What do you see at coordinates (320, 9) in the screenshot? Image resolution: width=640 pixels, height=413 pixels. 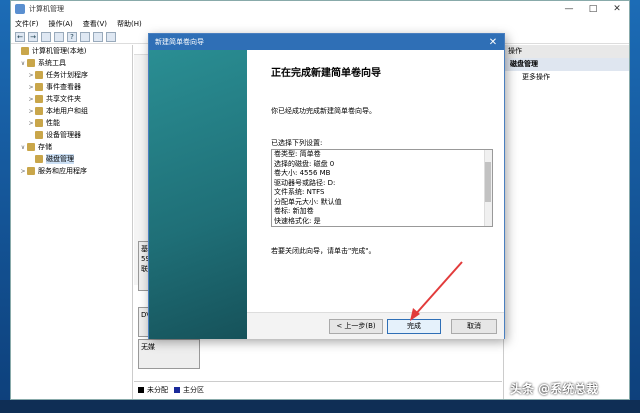 I see `window-titlebar: 计算机管理 — □ ✕` at bounding box center [320, 9].